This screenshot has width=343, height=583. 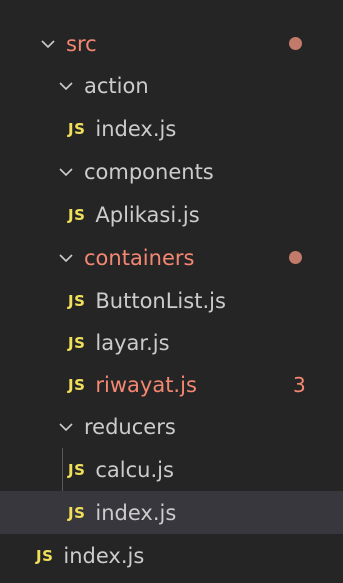 I want to click on folder-label: components, so click(x=149, y=171).